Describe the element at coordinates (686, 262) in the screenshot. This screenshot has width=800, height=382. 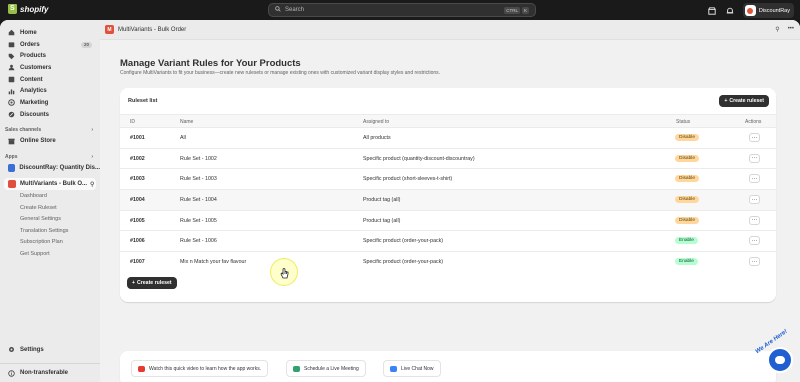
I see `status-badge: Enable` at that location.